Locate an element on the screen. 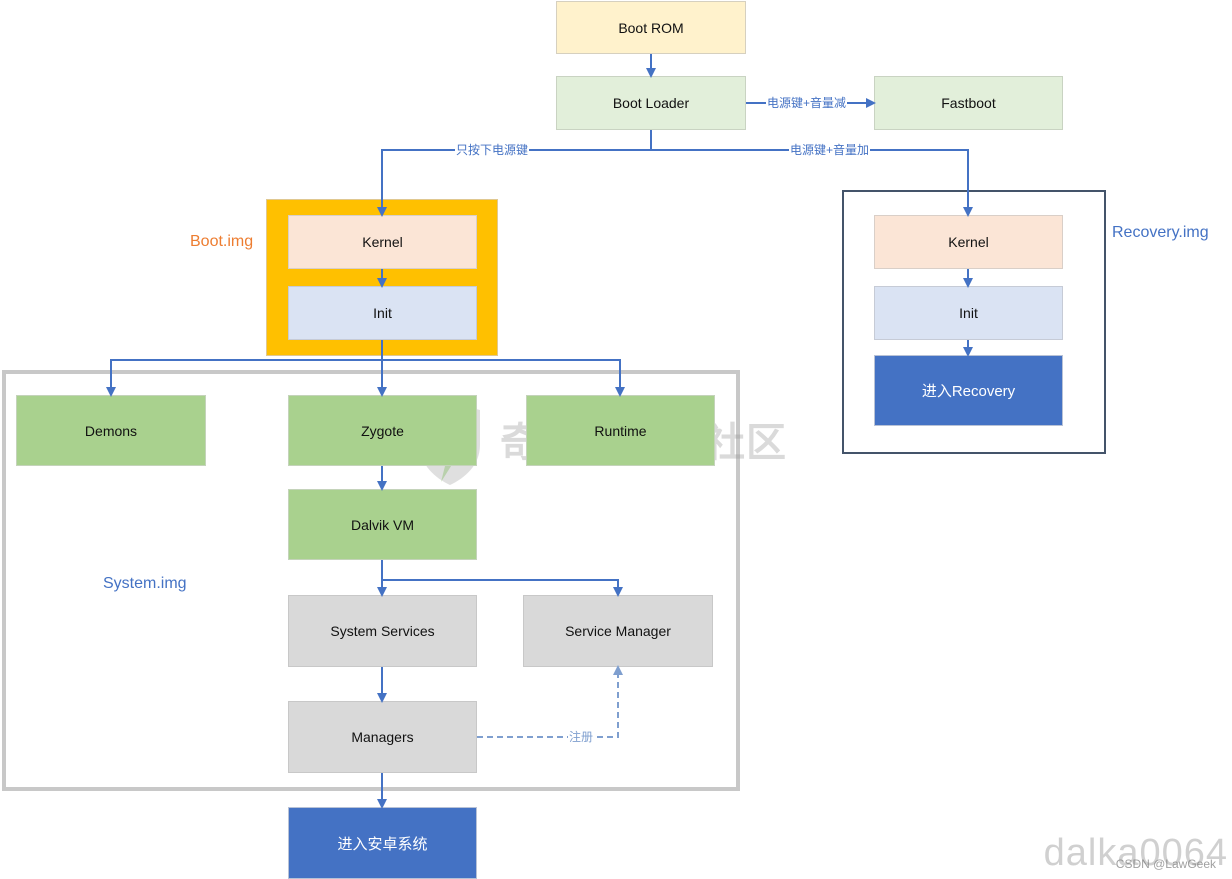 This screenshot has width=1232, height=879. boot-rom-label: Boot ROM is located at coordinates (651, 27).